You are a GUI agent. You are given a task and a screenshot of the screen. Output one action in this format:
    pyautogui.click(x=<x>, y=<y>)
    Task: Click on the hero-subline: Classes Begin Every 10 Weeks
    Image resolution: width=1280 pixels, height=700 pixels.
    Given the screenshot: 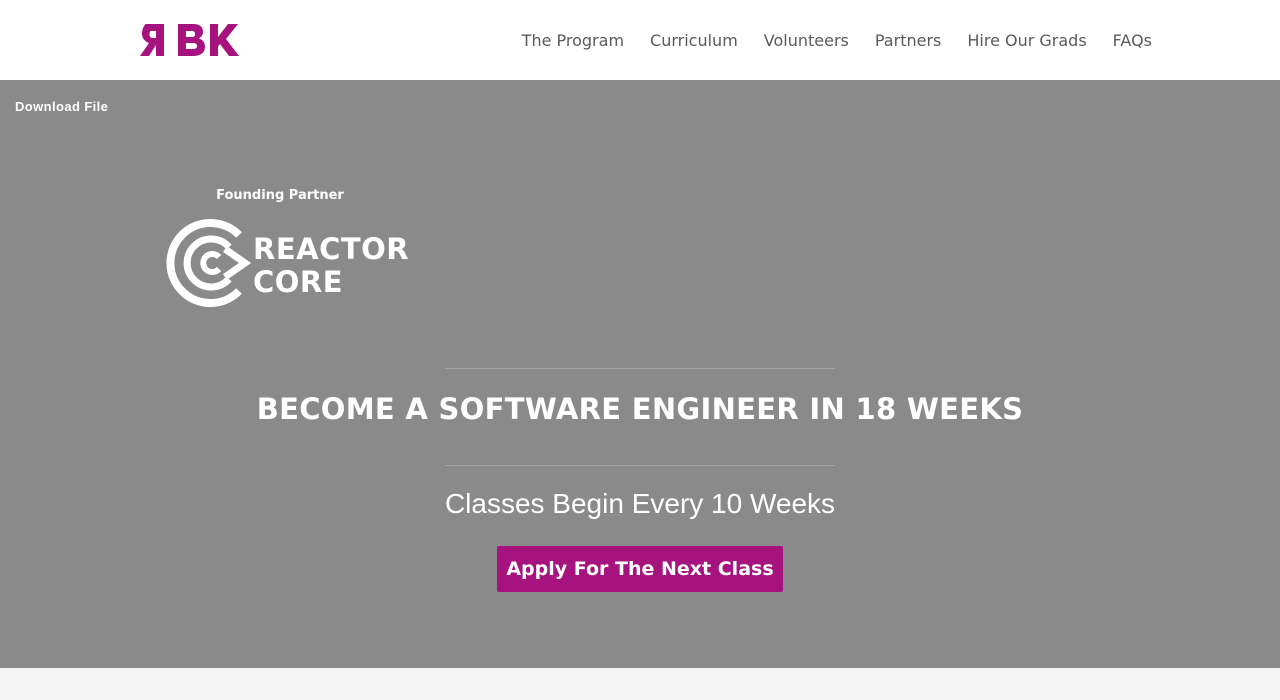 What is the action you would take?
    pyautogui.click(x=640, y=503)
    